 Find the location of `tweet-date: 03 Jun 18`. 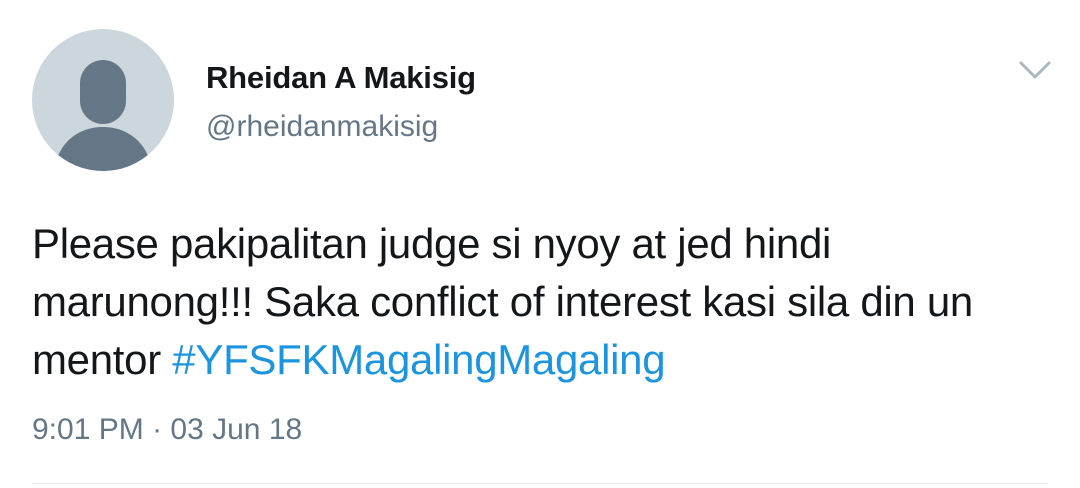

tweet-date: 03 Jun 18 is located at coordinates (236, 429).